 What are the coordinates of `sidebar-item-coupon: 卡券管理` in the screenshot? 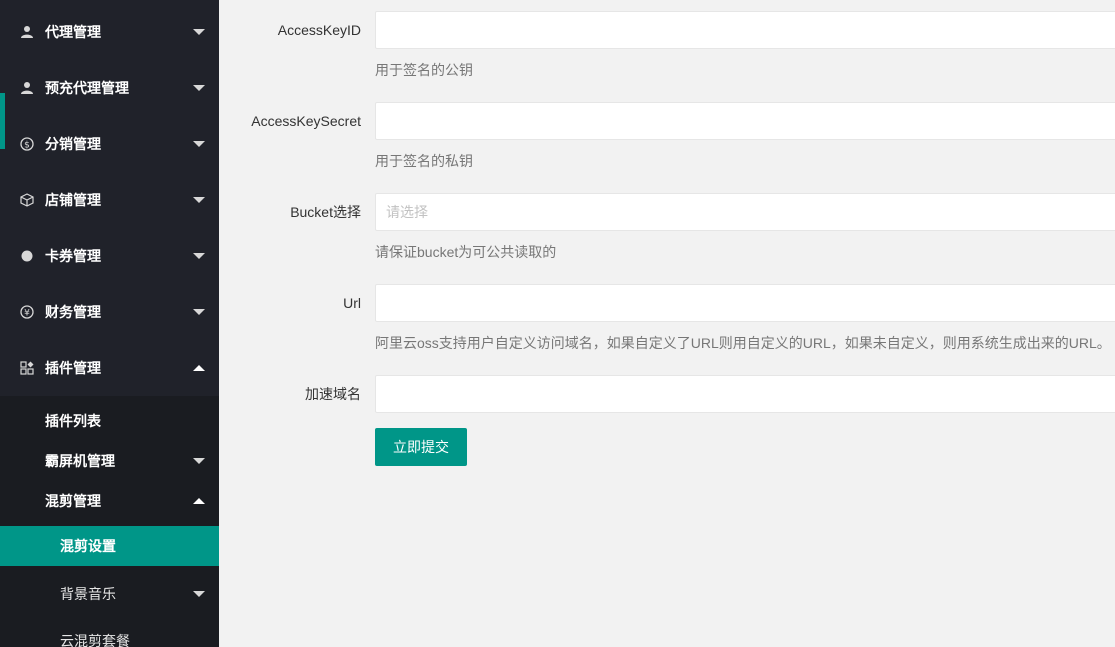 It's located at (109, 256).